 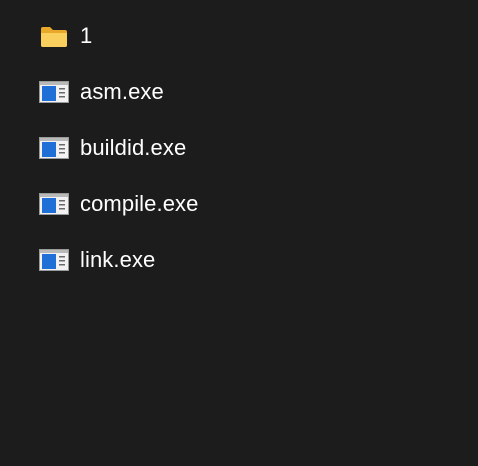 I want to click on item-label: asm.exe, so click(x=122, y=91).